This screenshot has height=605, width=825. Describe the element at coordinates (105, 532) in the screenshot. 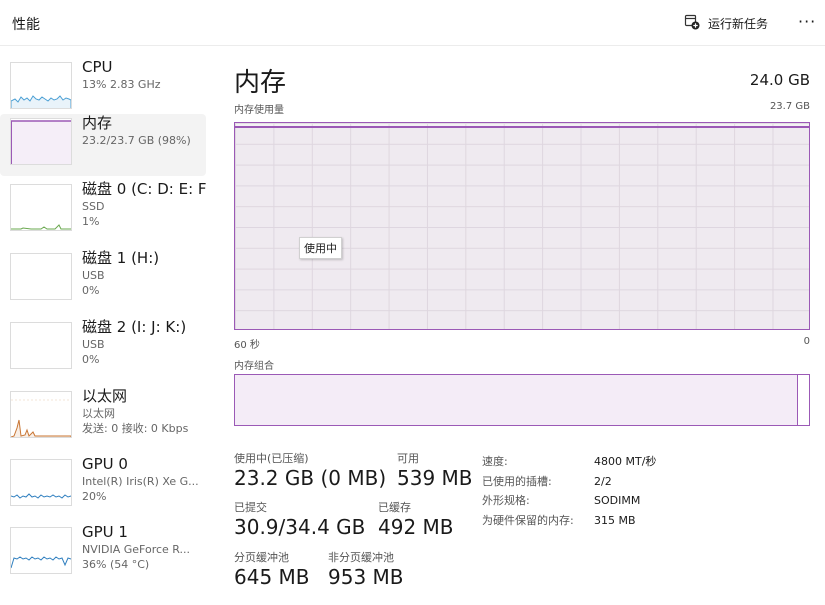

I see `sidebar-item-name: GPU 1` at that location.